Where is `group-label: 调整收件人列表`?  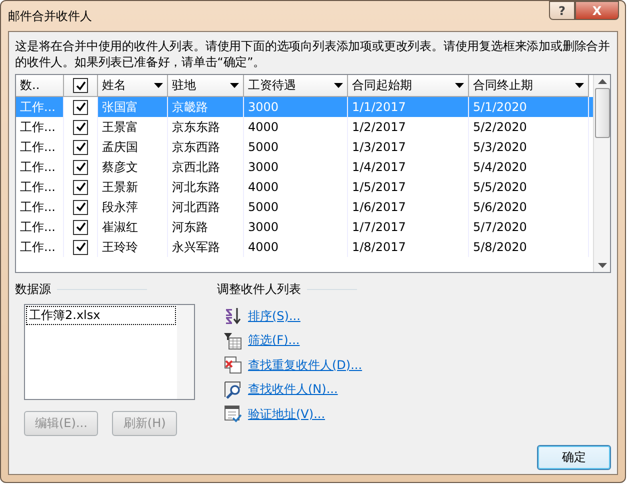
group-label: 调整收件人列表 is located at coordinates (259, 289).